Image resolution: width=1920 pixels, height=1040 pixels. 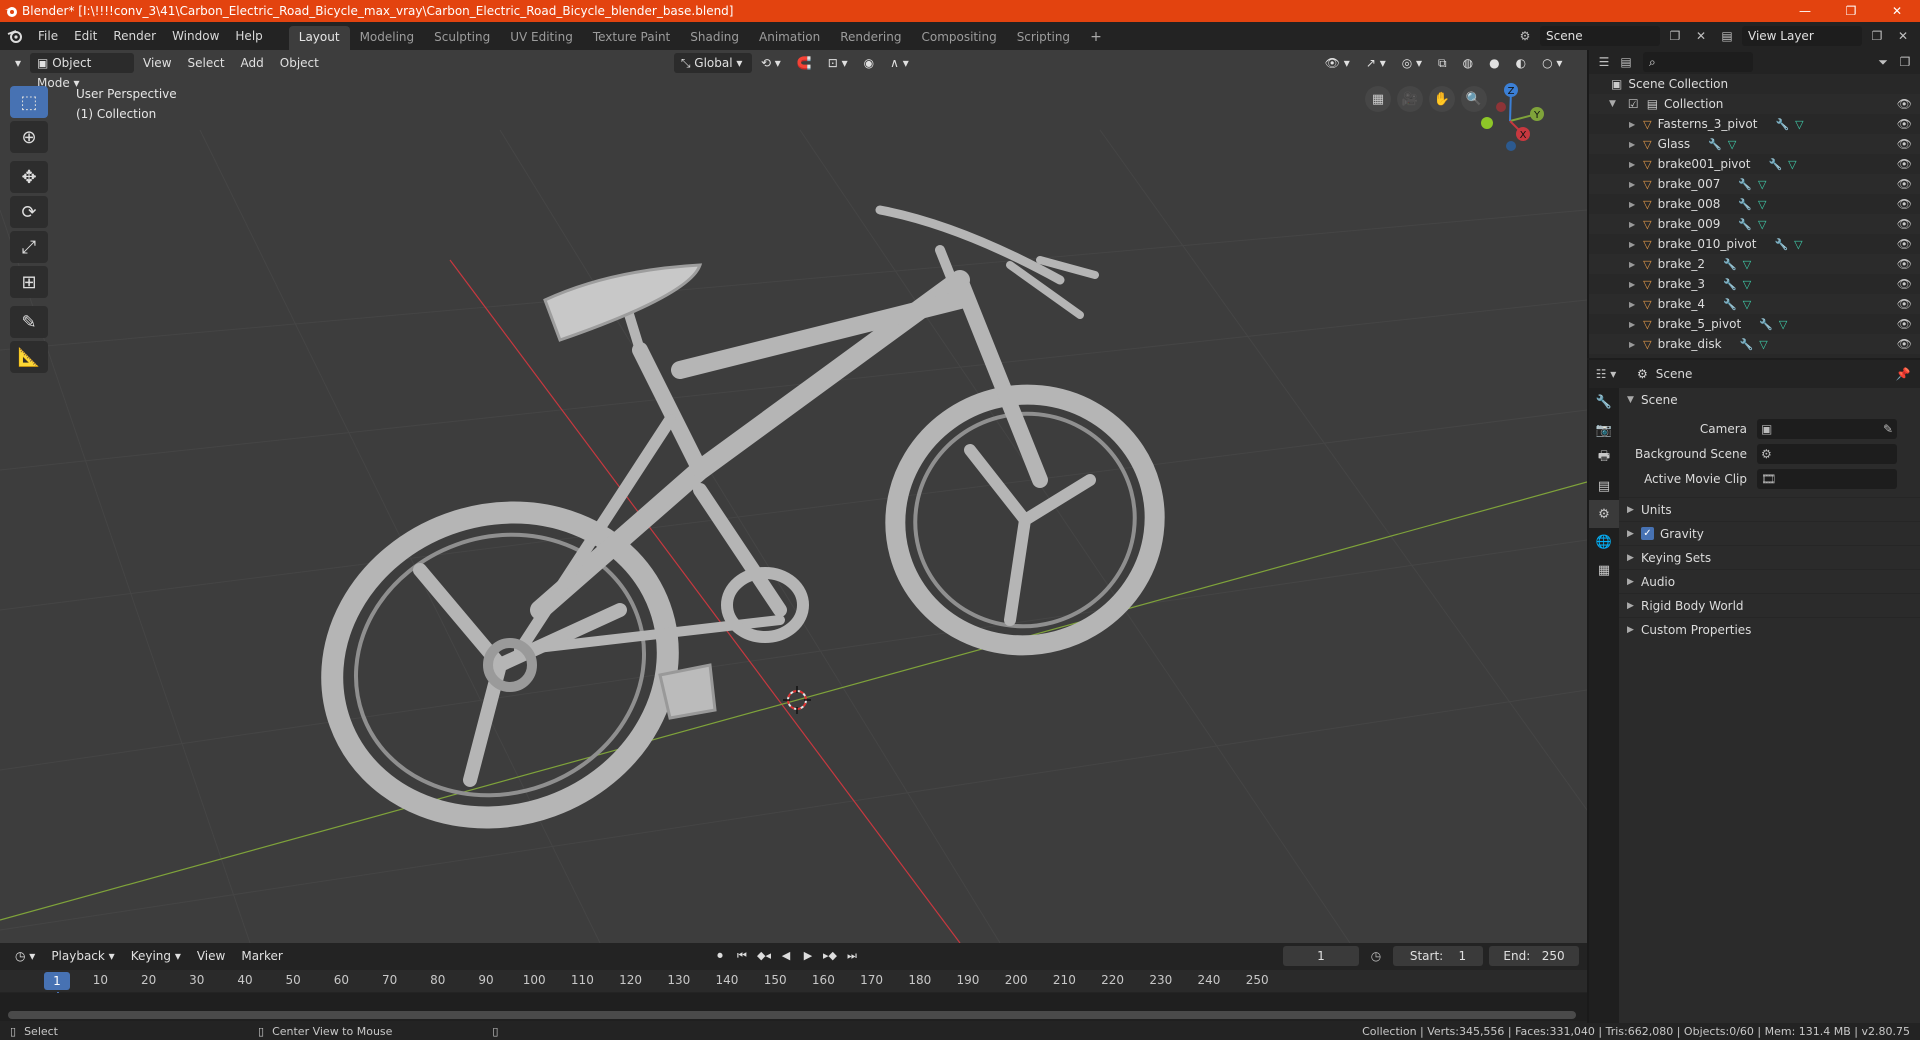 I want to click on view-layer-selector: View Layer, so click(x=1802, y=36).